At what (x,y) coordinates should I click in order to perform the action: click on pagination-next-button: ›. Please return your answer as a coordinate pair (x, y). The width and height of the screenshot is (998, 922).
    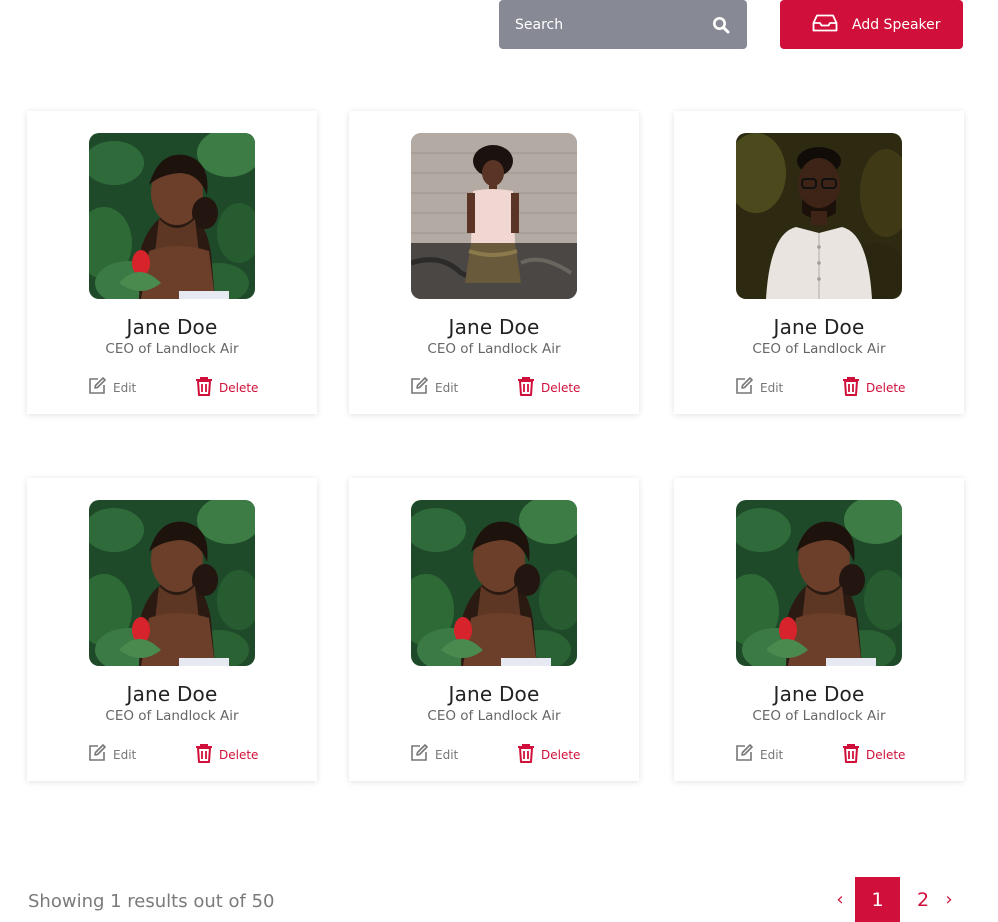
    Looking at the image, I should click on (949, 899).